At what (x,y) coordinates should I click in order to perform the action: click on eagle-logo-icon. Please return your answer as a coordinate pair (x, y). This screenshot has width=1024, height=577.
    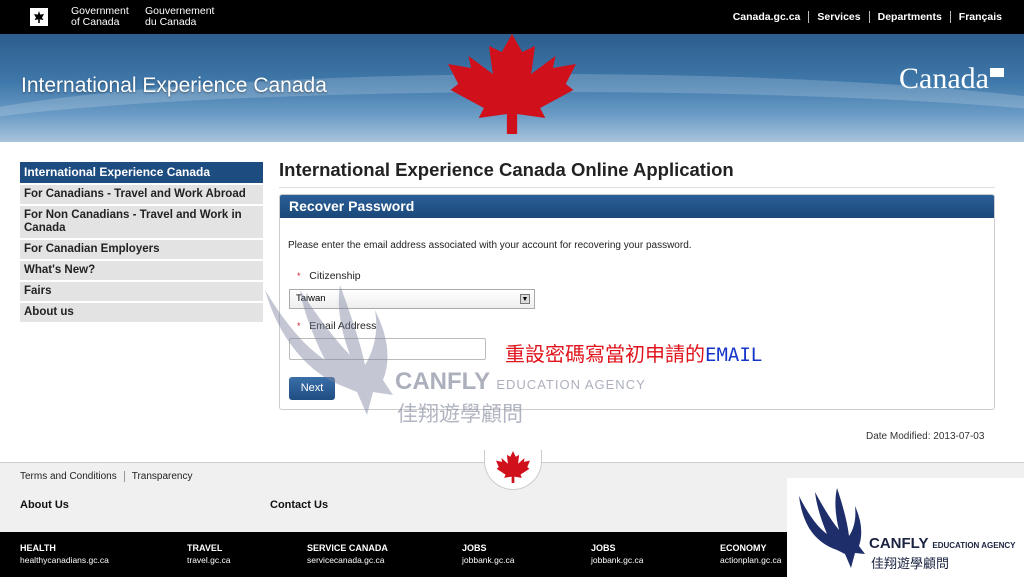
    Looking at the image, I should click on (832, 528).